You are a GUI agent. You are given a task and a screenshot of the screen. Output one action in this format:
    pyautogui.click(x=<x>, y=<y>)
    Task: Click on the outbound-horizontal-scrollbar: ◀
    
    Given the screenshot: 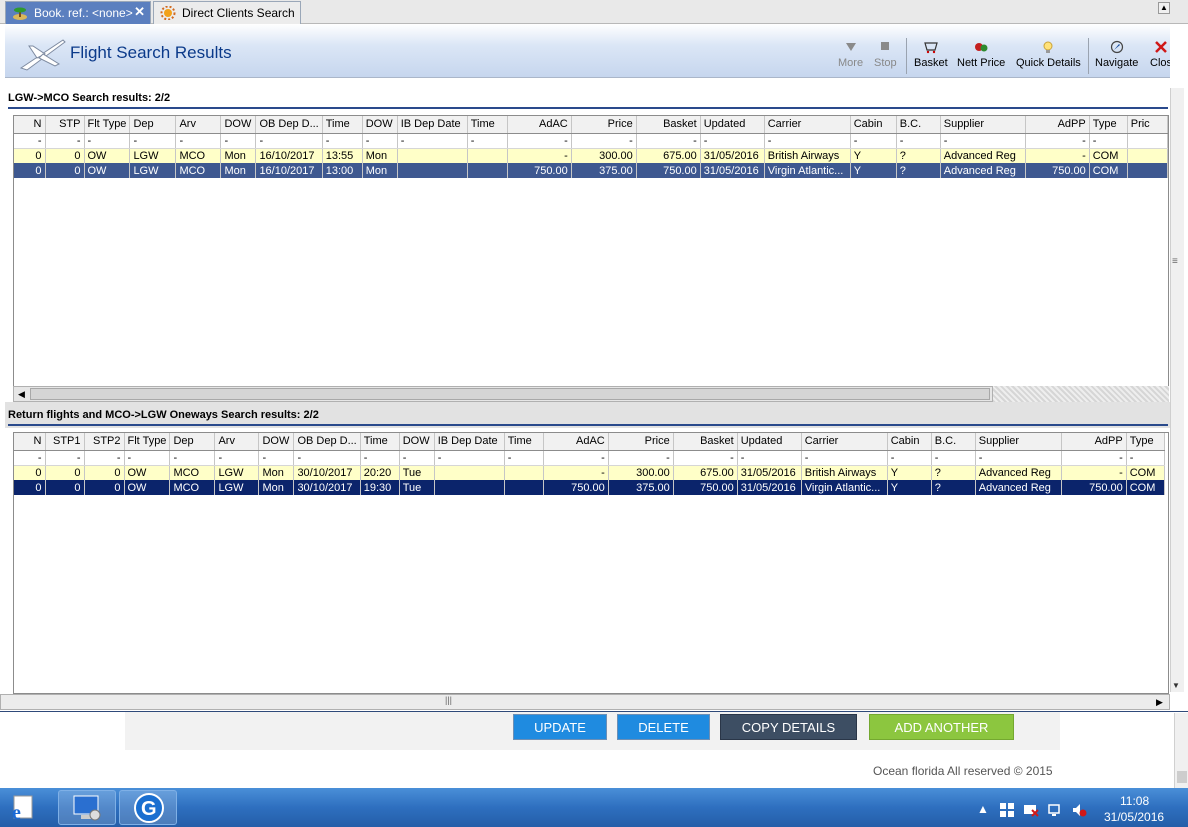 What is the action you would take?
    pyautogui.click(x=503, y=394)
    